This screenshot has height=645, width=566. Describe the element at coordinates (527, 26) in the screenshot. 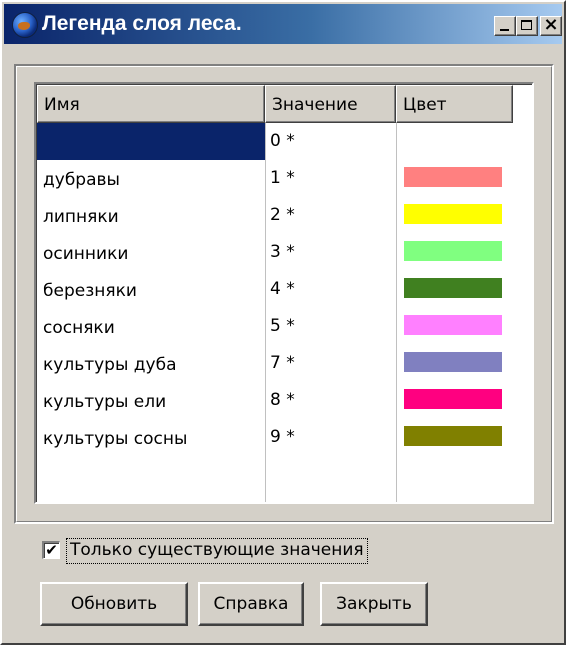

I see `maximize-button` at that location.